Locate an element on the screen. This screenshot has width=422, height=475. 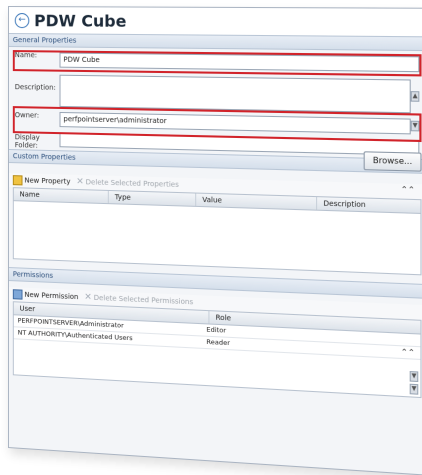
new-permission-label: New Permission is located at coordinates (51, 296).